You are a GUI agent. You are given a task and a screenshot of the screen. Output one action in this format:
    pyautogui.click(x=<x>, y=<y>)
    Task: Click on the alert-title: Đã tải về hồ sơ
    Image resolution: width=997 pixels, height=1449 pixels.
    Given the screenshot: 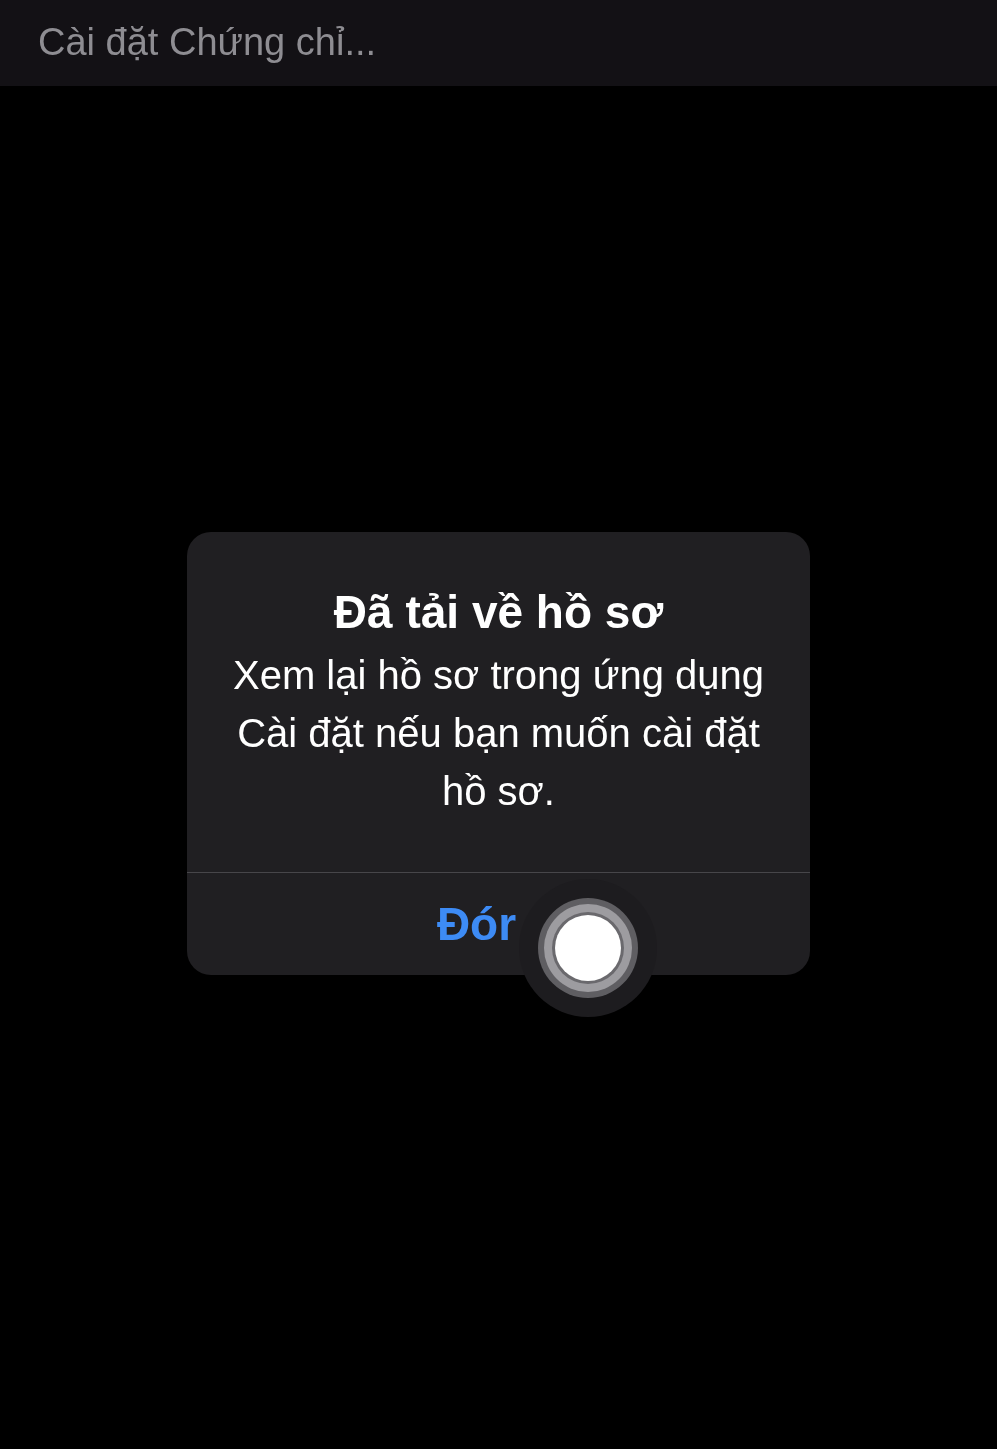 What is the action you would take?
    pyautogui.click(x=498, y=612)
    